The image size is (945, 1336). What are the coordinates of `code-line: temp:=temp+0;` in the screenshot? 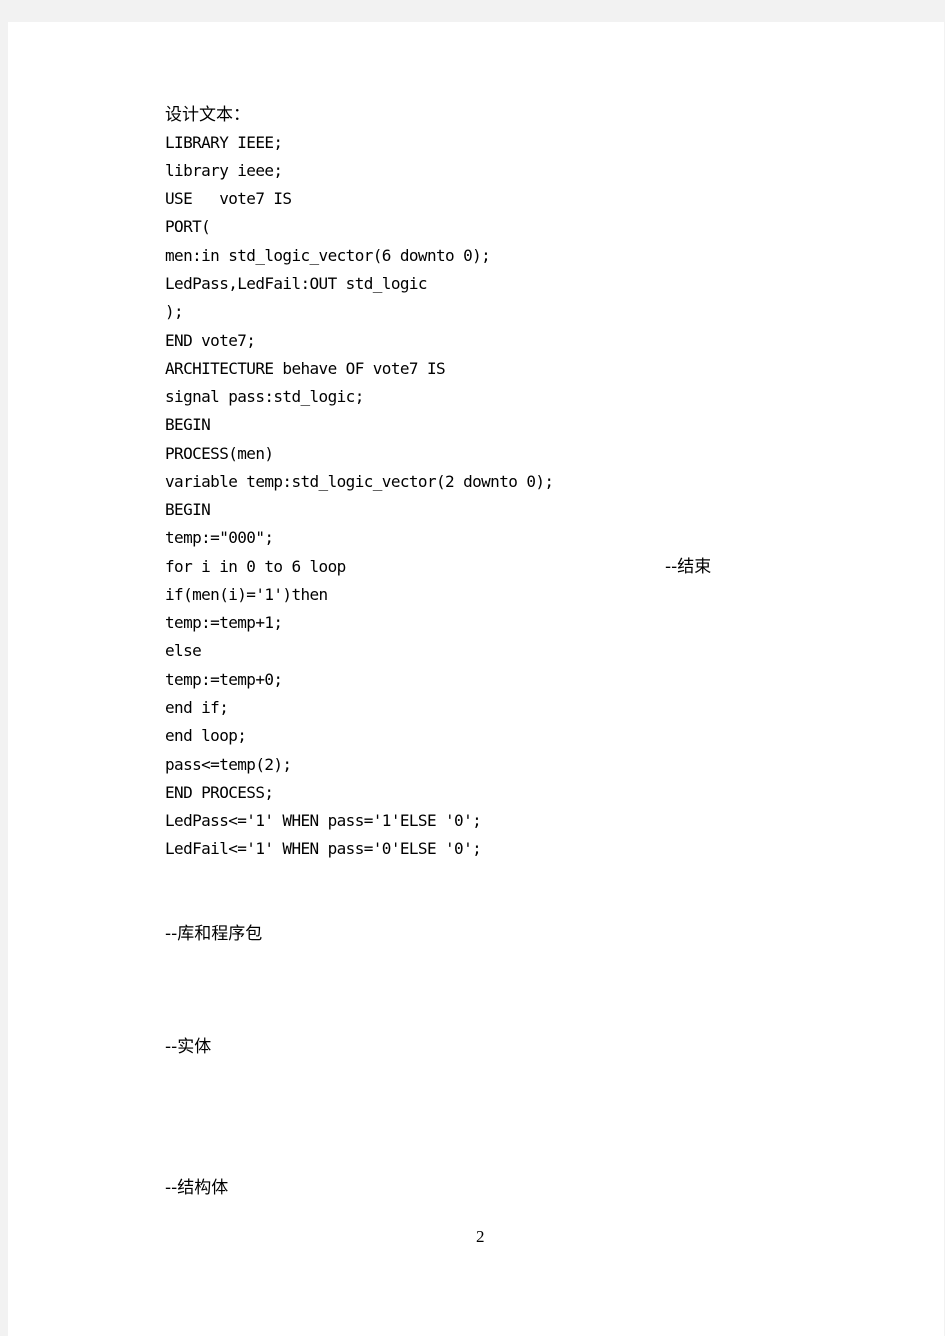 It's located at (224, 679).